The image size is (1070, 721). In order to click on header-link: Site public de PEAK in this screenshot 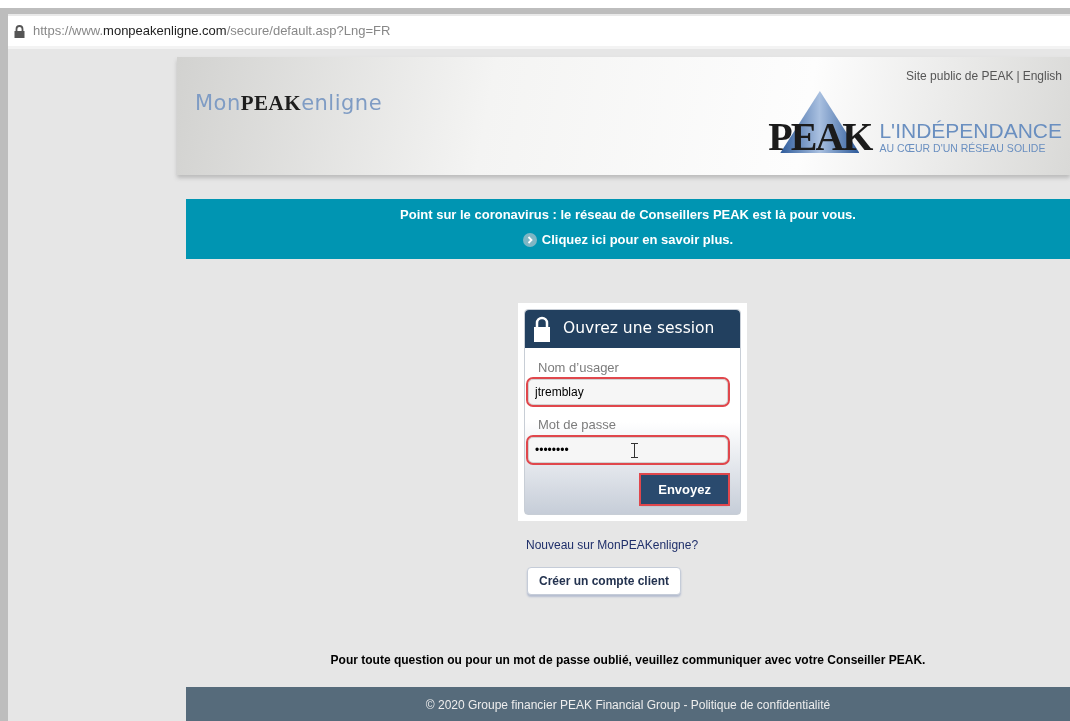, I will do `click(960, 76)`.